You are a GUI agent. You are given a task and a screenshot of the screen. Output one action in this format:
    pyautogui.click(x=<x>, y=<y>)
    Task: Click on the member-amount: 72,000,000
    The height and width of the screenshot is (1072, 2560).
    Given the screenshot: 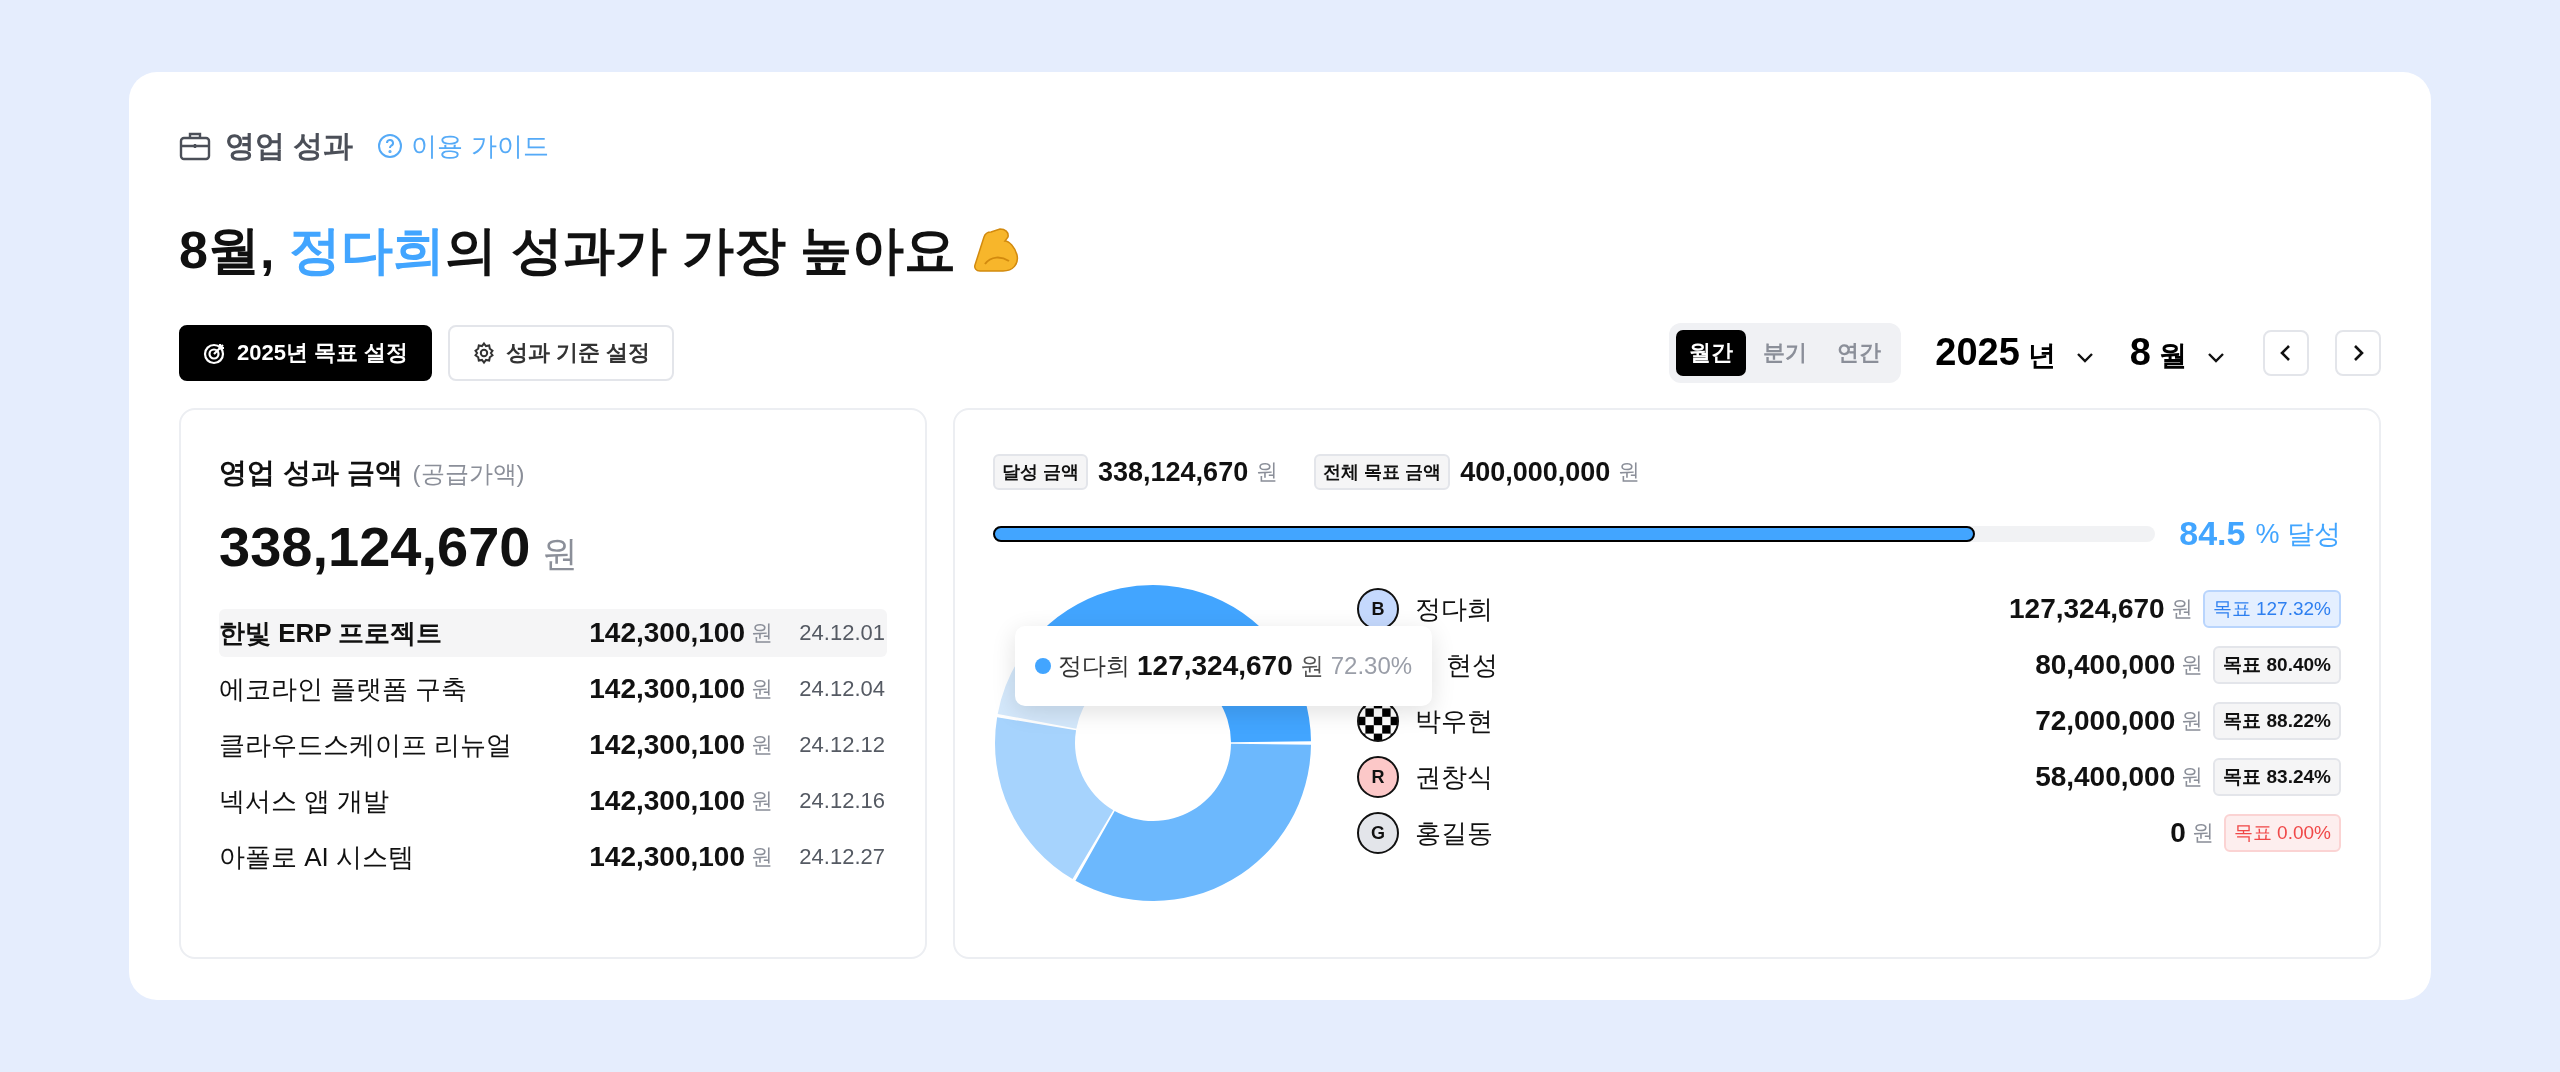 What is the action you would take?
    pyautogui.click(x=2105, y=721)
    